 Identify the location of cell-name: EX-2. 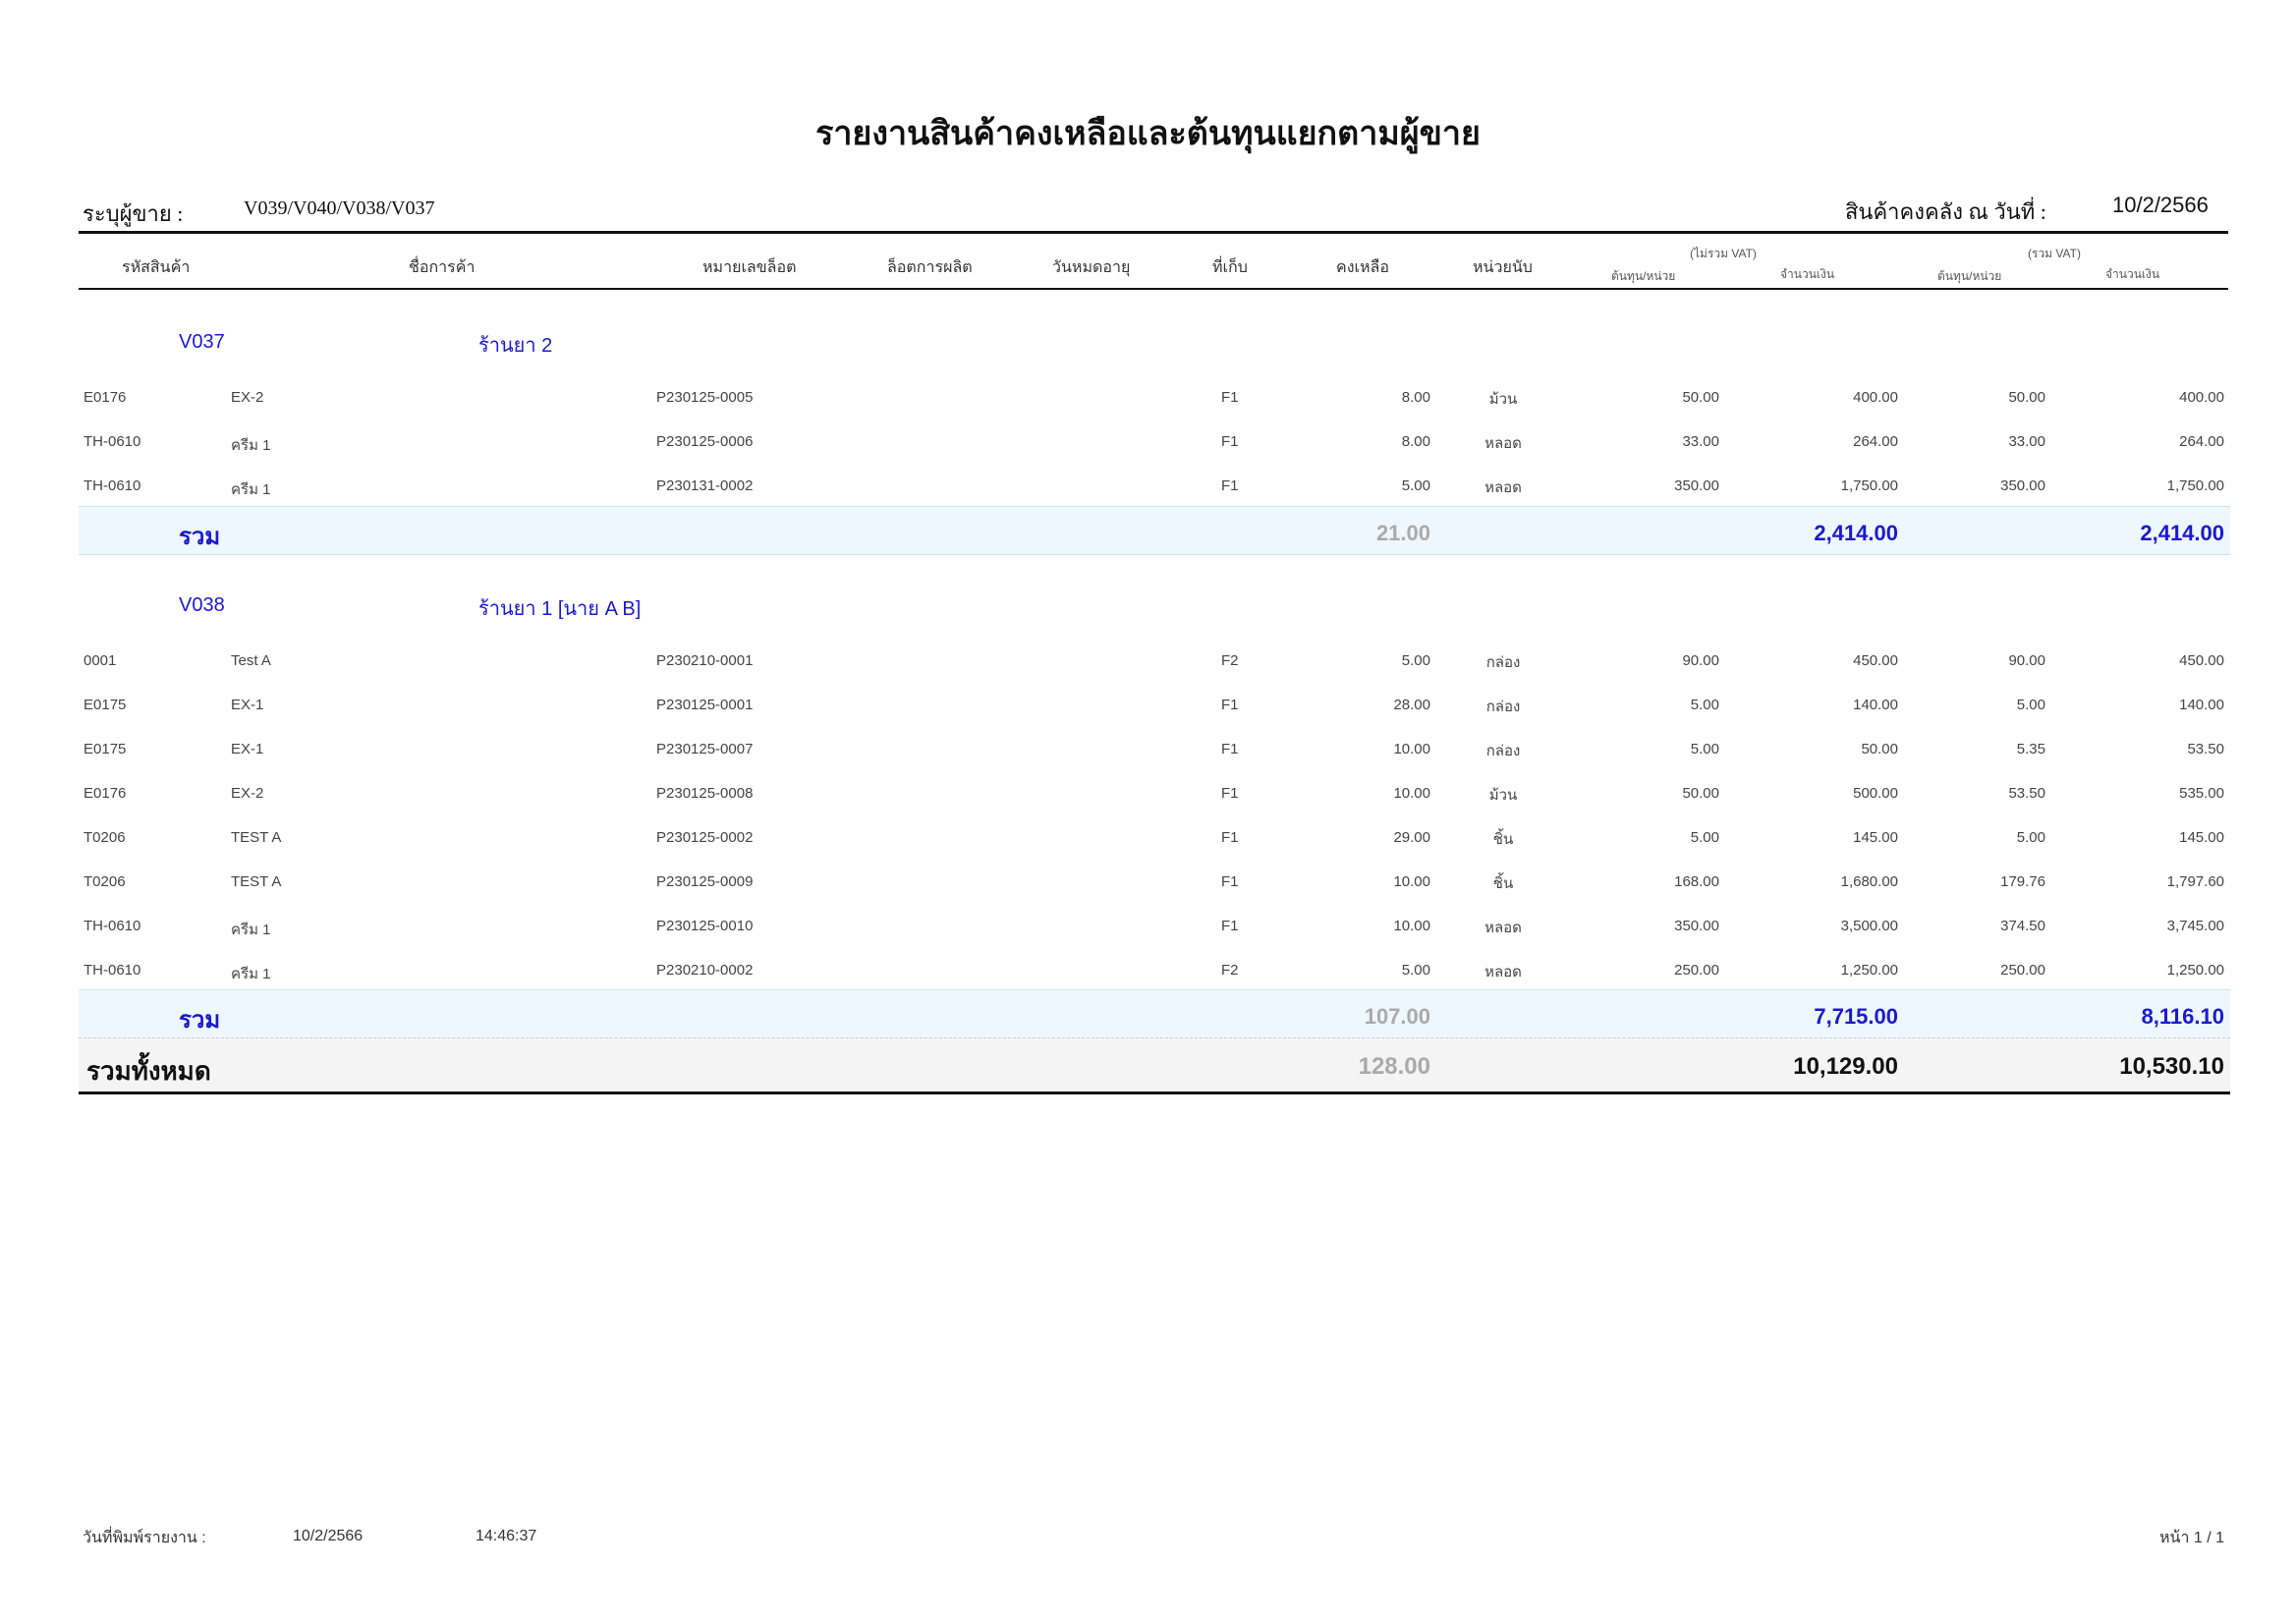
(247, 793).